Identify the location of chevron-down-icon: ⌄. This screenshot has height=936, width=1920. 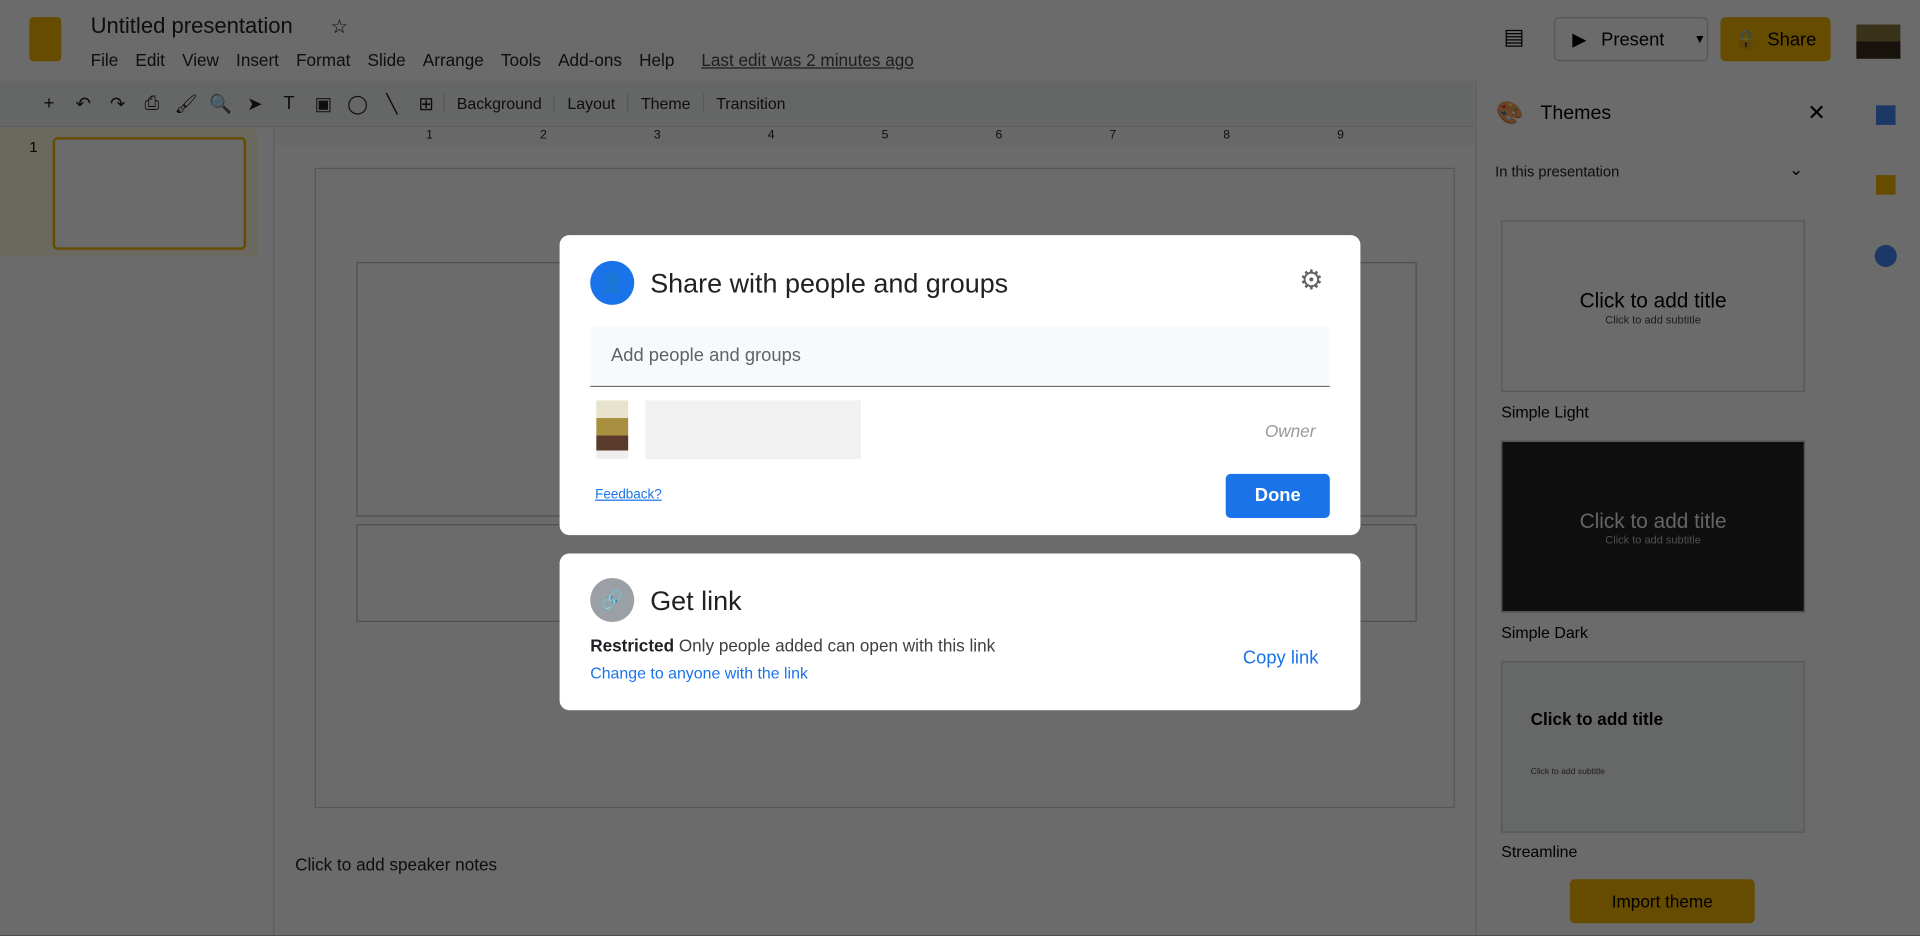
(1796, 169).